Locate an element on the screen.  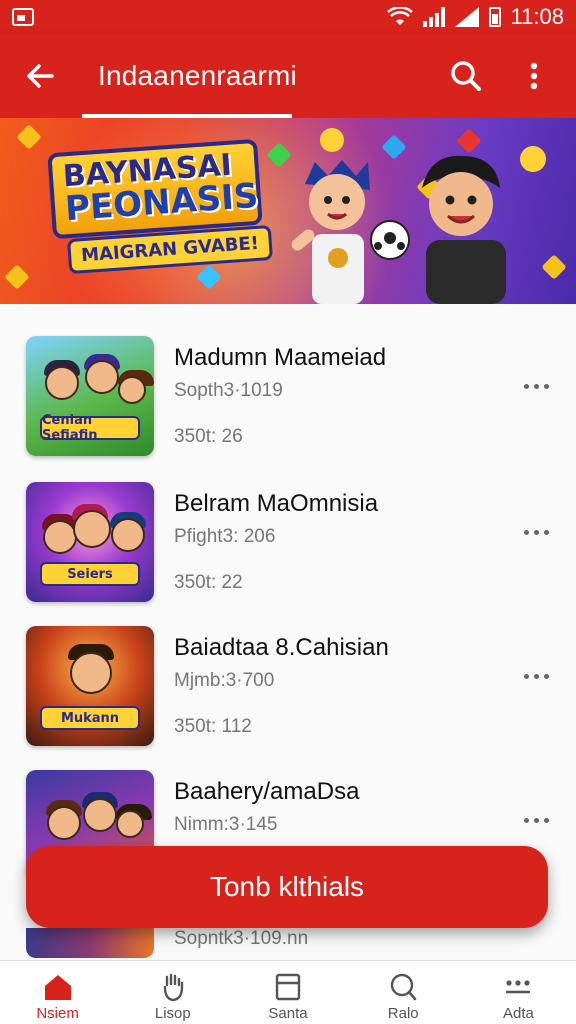
chat-icon is located at coordinates (404, 987).